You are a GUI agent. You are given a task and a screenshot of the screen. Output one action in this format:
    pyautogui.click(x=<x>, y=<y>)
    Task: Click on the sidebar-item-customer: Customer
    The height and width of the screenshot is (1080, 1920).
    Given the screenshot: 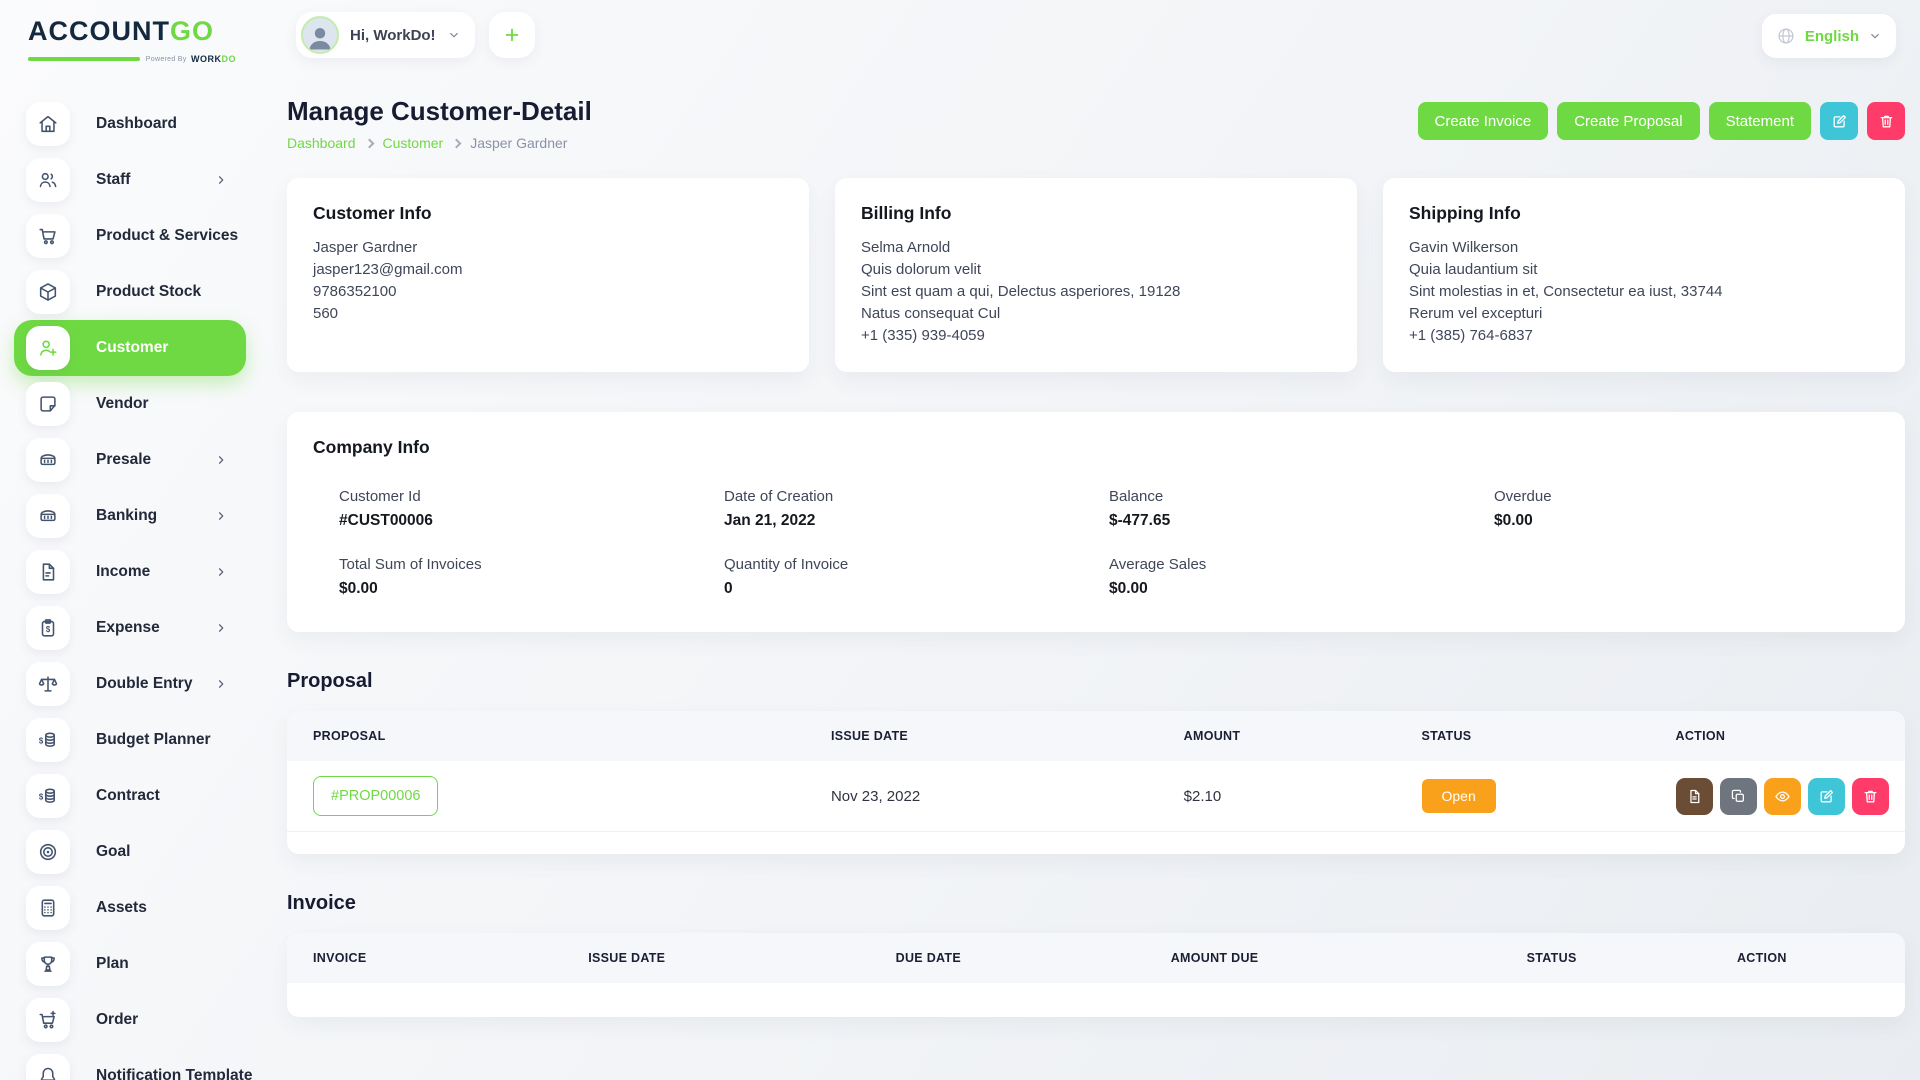 What is the action you would take?
    pyautogui.click(x=130, y=348)
    